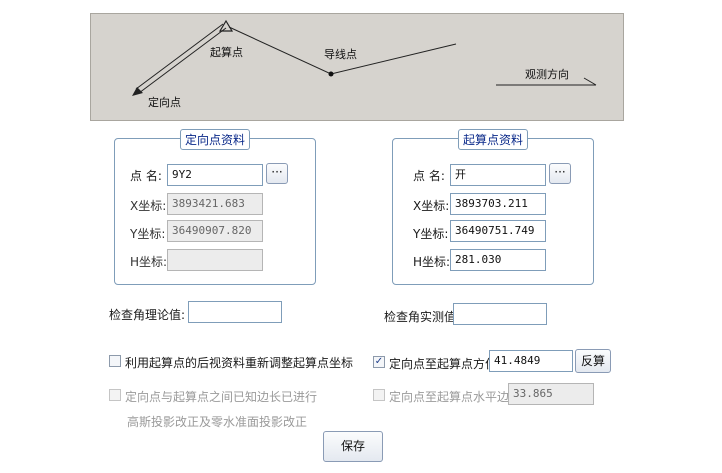 The width and height of the screenshot is (722, 473). Describe the element at coordinates (235, 312) in the screenshot. I see `check-theory-field` at that location.